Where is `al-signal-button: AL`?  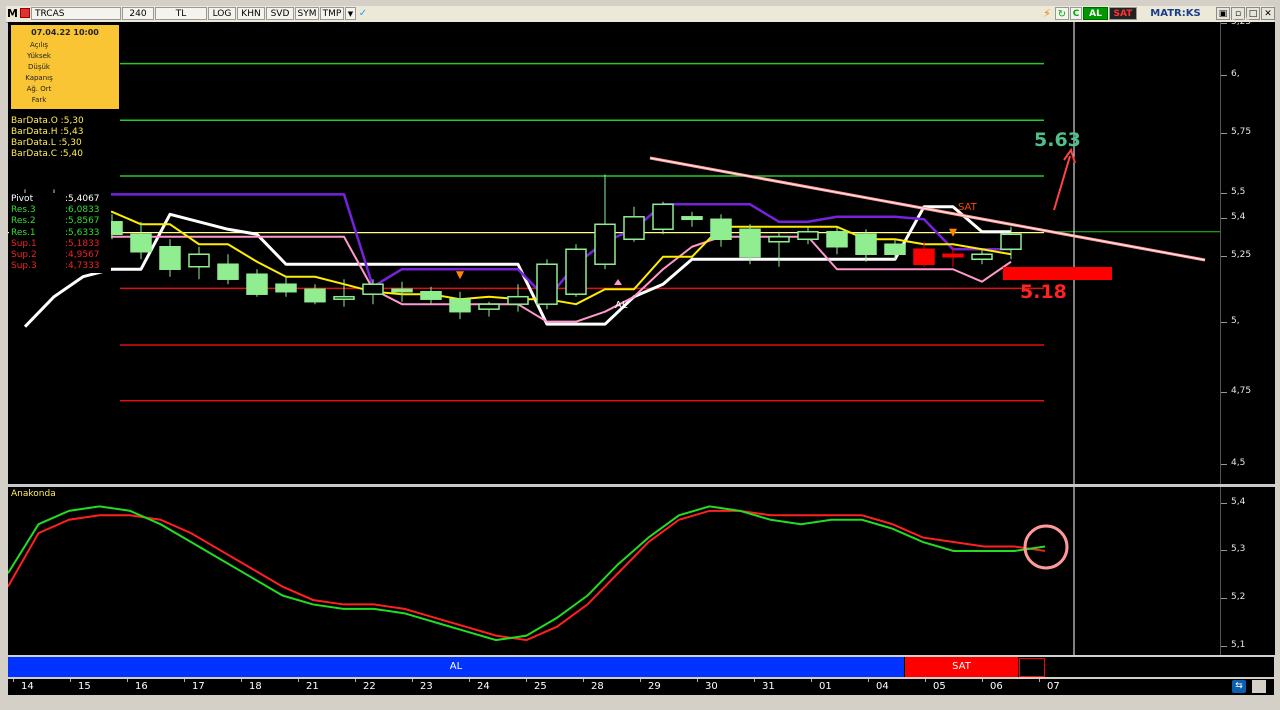 al-signal-button: AL is located at coordinates (1095, 13).